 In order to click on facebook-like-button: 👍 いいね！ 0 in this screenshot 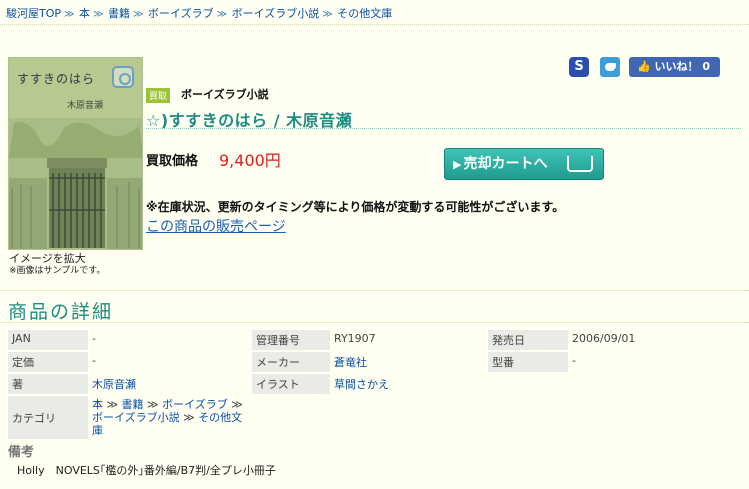, I will do `click(674, 67)`.